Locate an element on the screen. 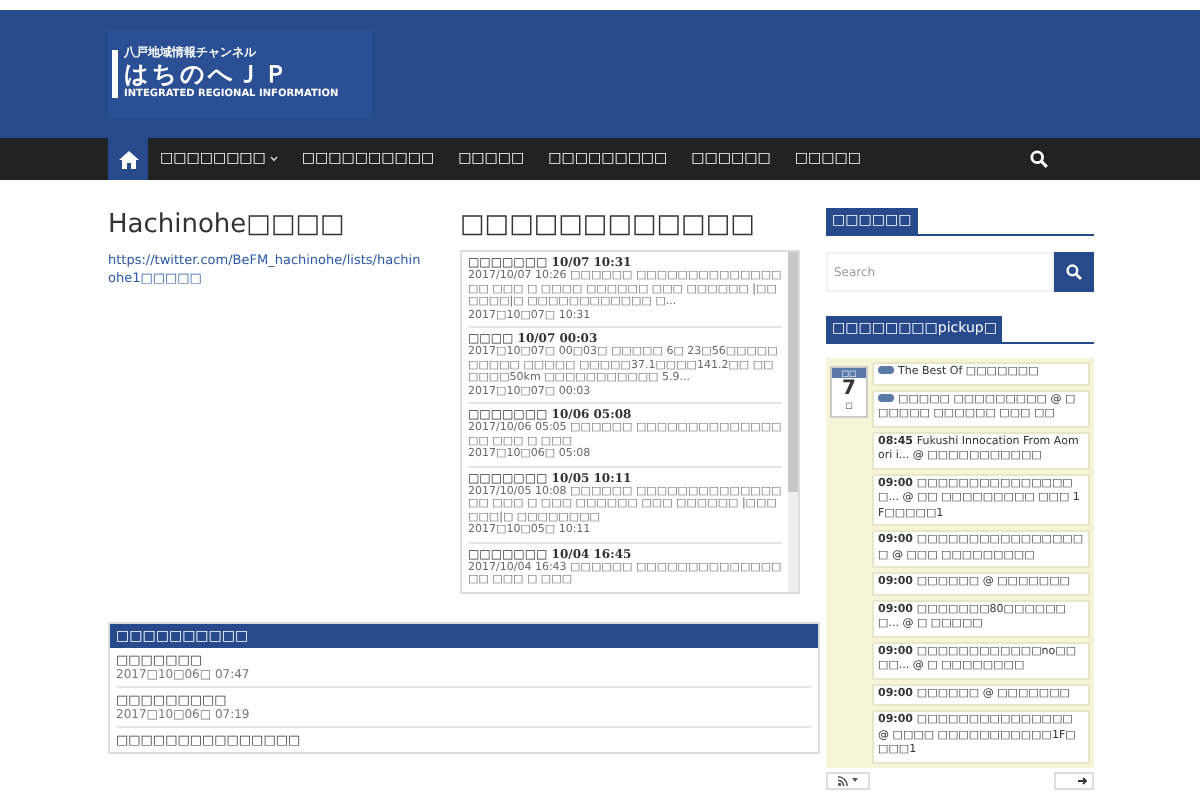  rss-button is located at coordinates (848, 780).